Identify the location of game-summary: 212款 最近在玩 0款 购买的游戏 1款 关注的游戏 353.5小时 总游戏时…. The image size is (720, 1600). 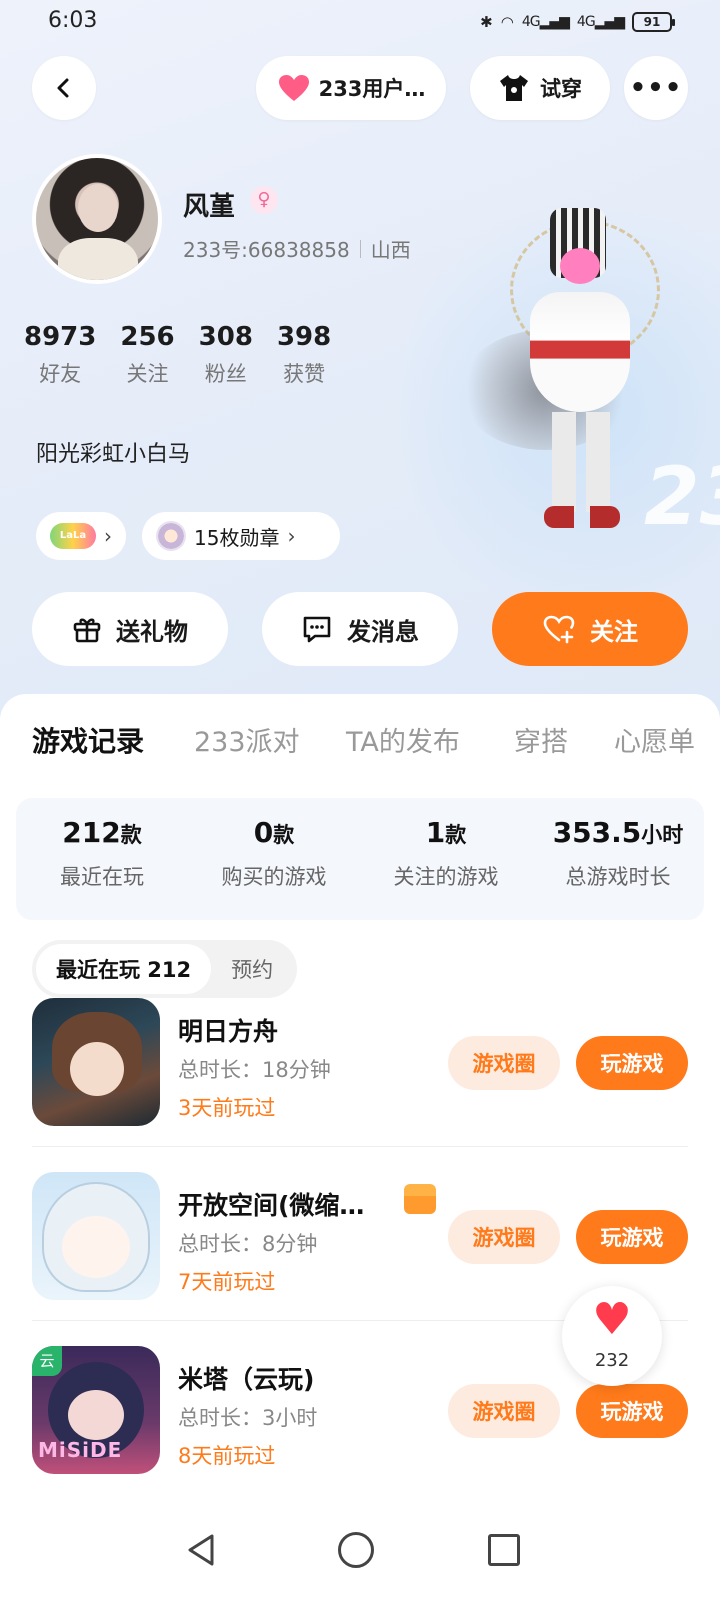
(360, 859).